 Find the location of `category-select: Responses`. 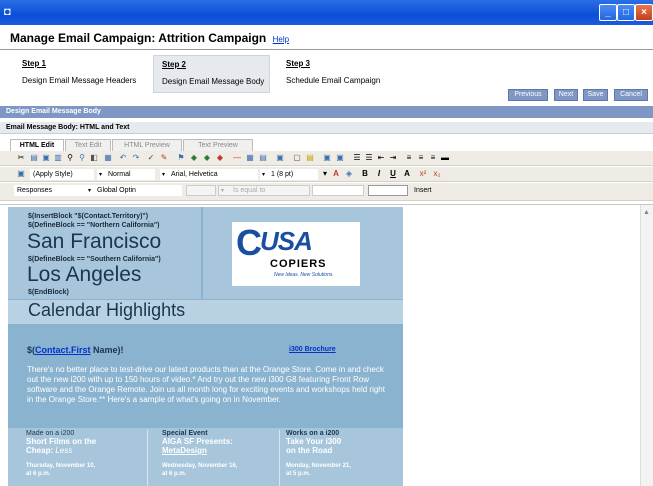

category-select: Responses is located at coordinates (50, 190).